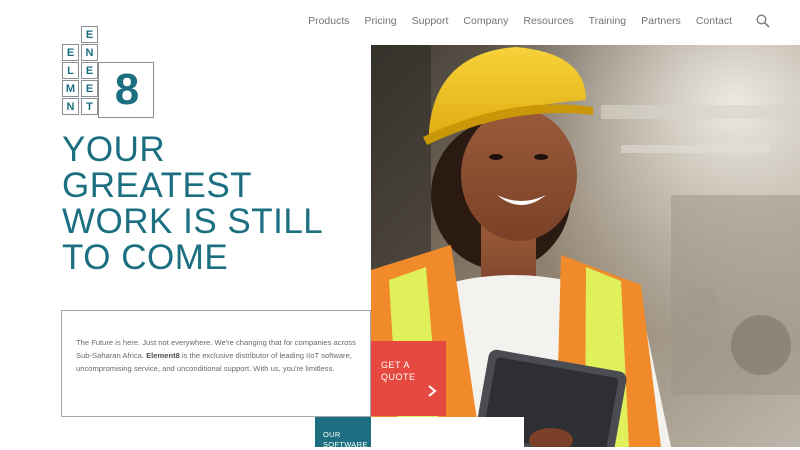 The image size is (800, 450). Describe the element at coordinates (432, 391) in the screenshot. I see `chevron-right-icon` at that location.